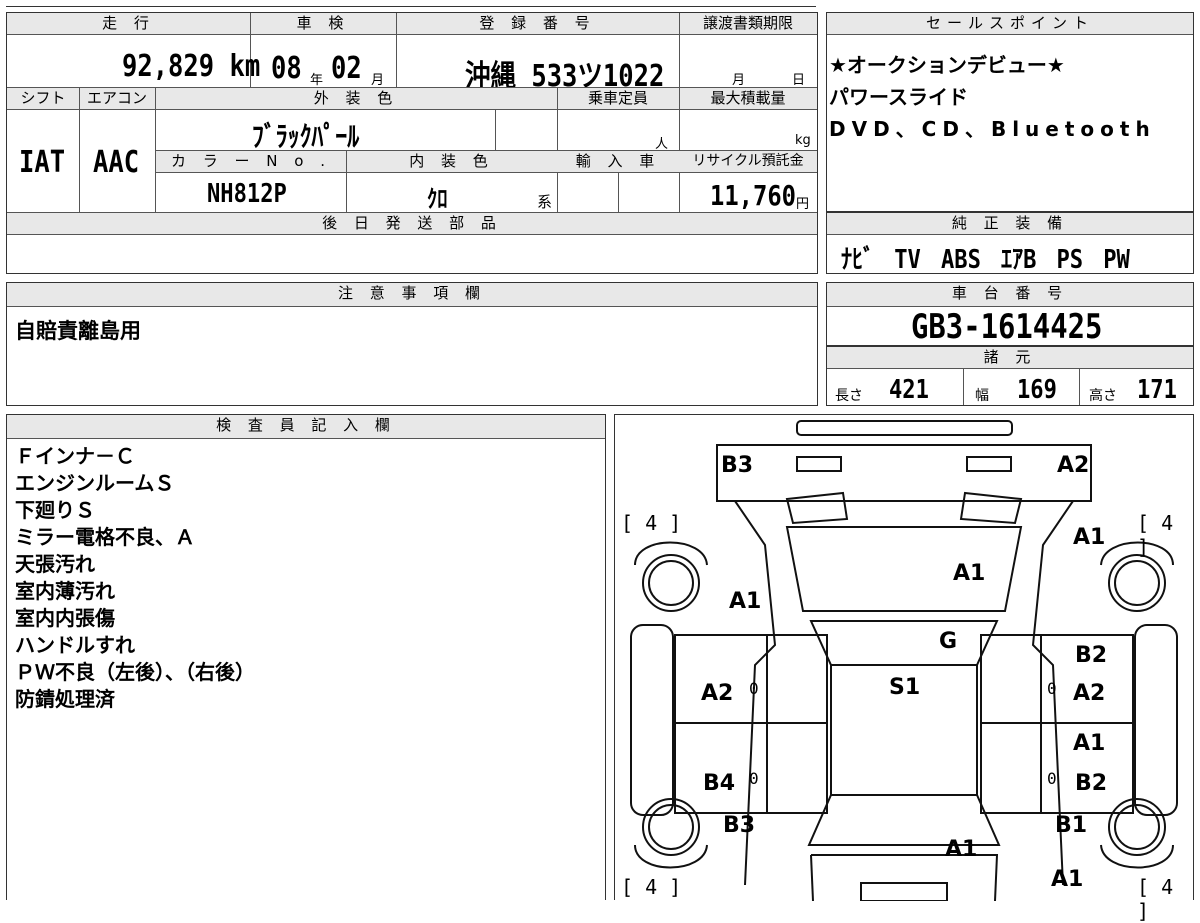 This screenshot has width=1200, height=923. What do you see at coordinates (95, 483) in the screenshot?
I see `inspector-line: エンジンルームＳ` at bounding box center [95, 483].